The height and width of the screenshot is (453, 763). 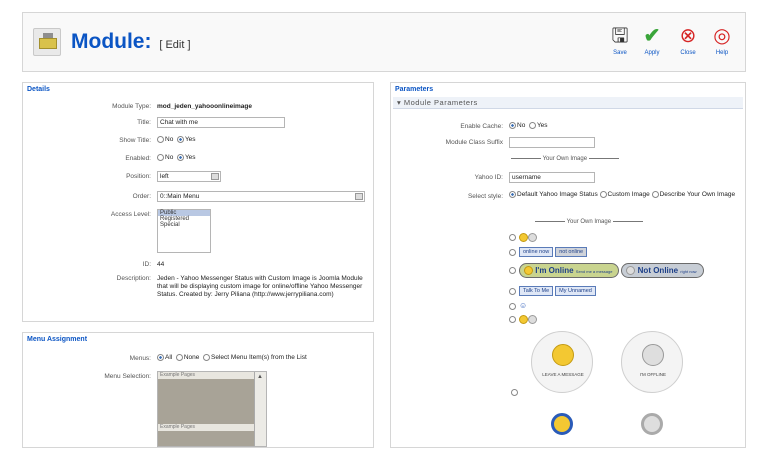 What do you see at coordinates (722, 53) in the screenshot?
I see `help-label: Help` at bounding box center [722, 53].